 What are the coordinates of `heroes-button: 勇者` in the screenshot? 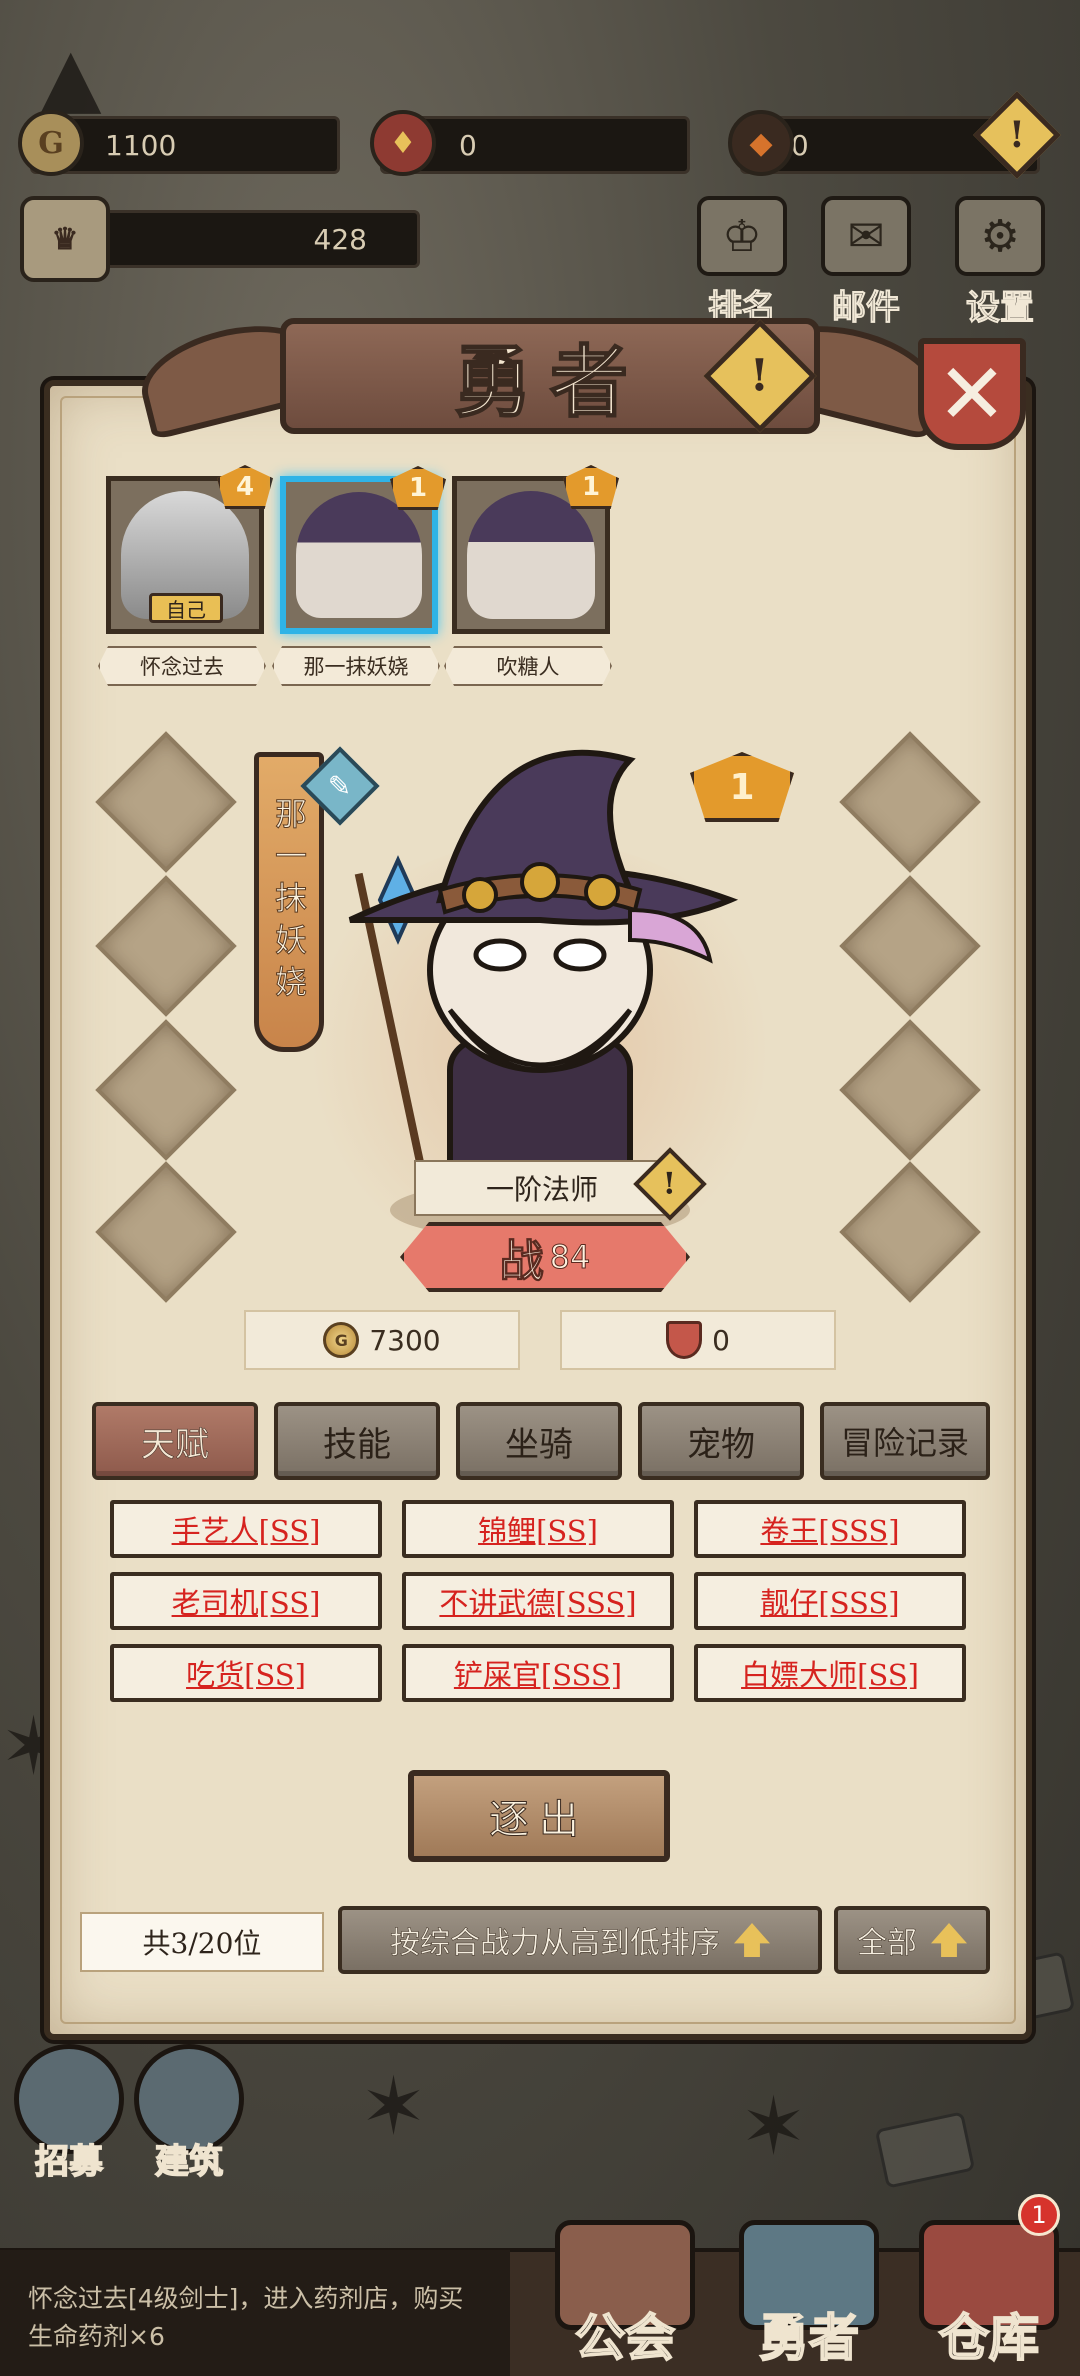 It's located at (809, 2298).